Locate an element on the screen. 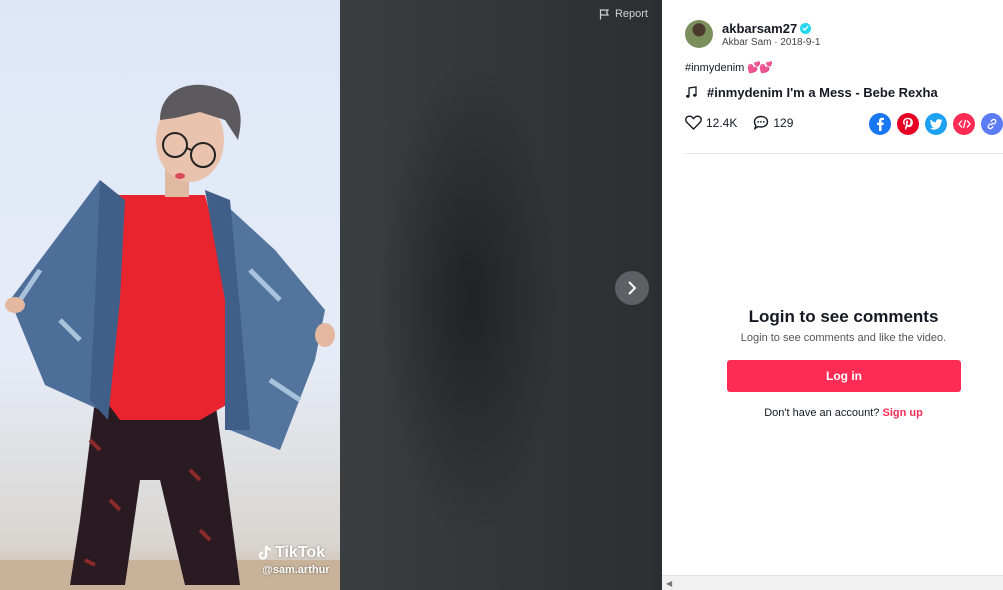 Image resolution: width=1003 pixels, height=590 pixels. music-info: #inmydenim I'm a Mess - Bebe Rexha is located at coordinates (811, 92).